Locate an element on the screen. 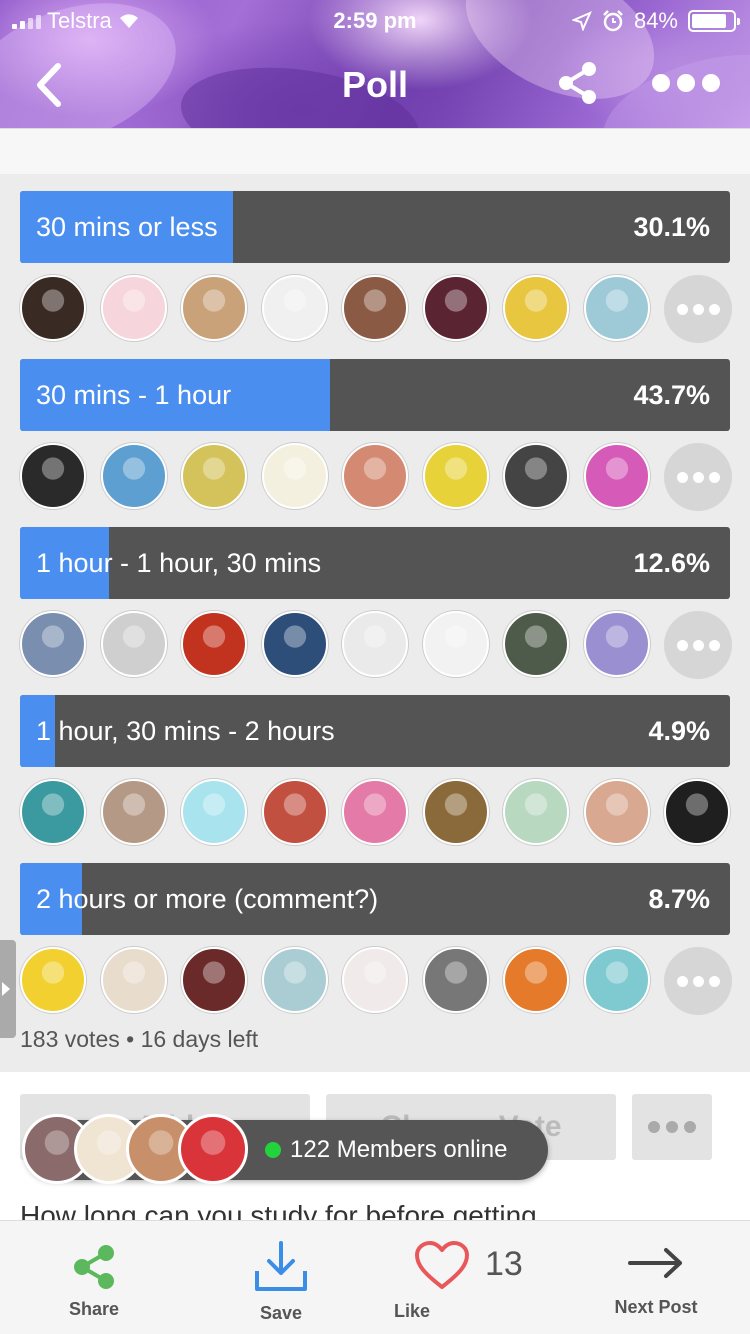  poll-option-label: 30 mins - 1 hour is located at coordinates (134, 395).